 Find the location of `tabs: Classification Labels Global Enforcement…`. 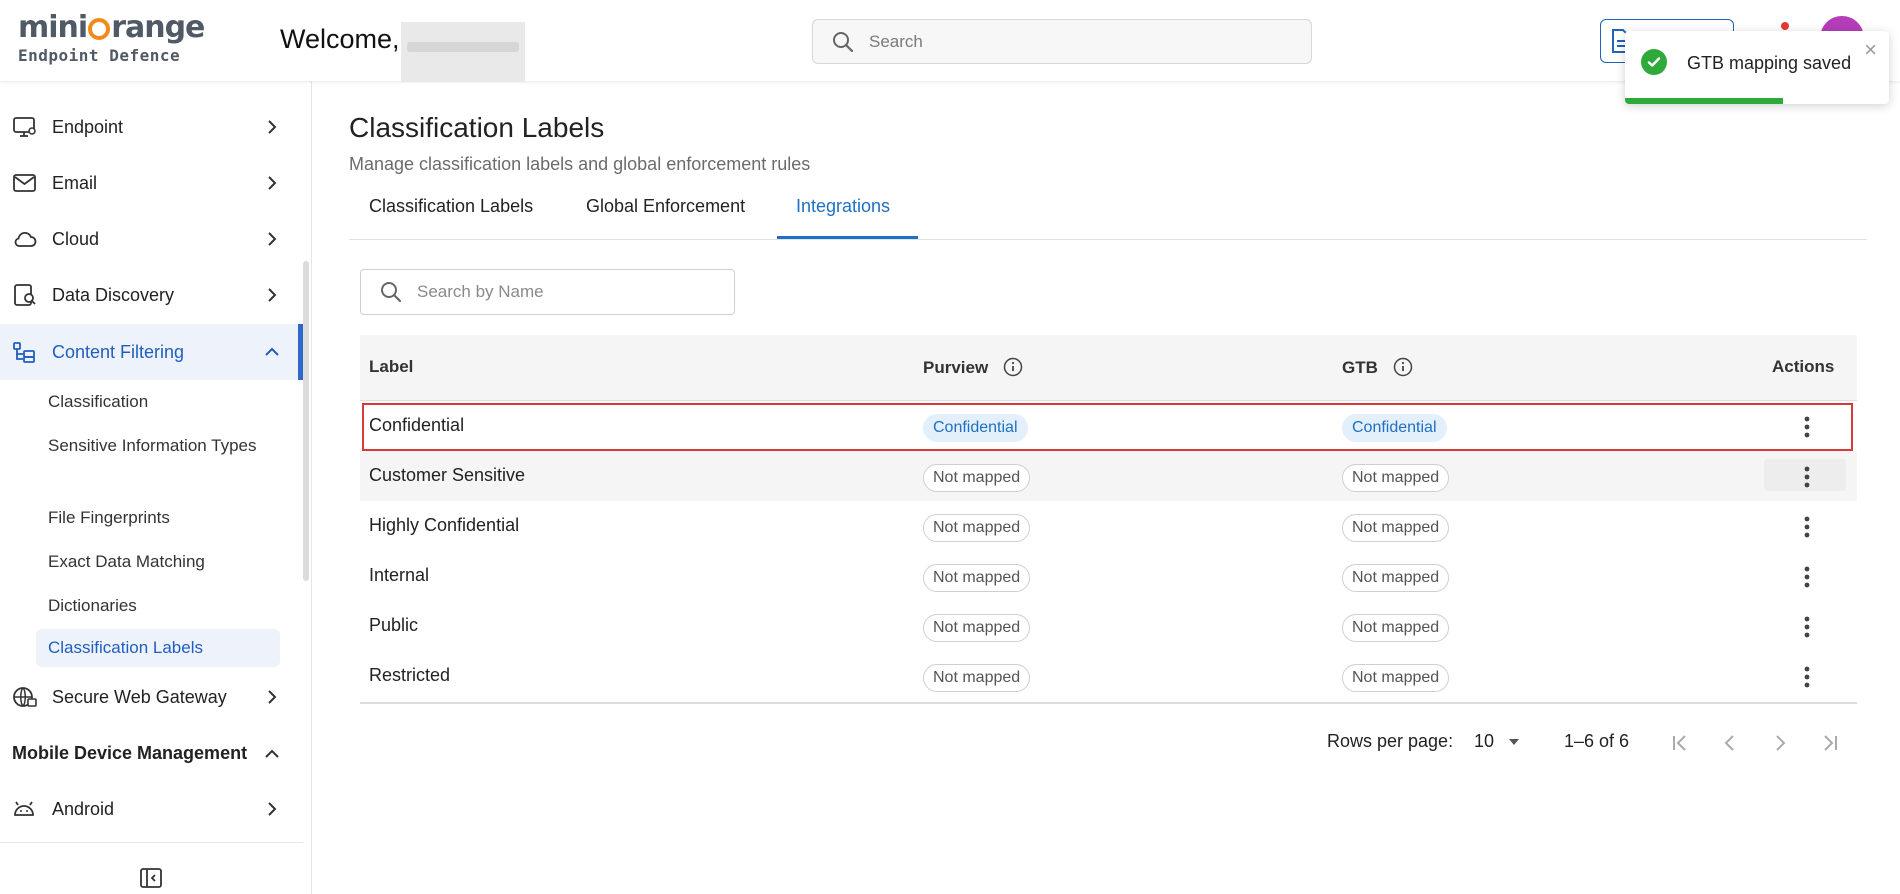

tabs: Classification Labels Global Enforcement… is located at coordinates (1108, 213).